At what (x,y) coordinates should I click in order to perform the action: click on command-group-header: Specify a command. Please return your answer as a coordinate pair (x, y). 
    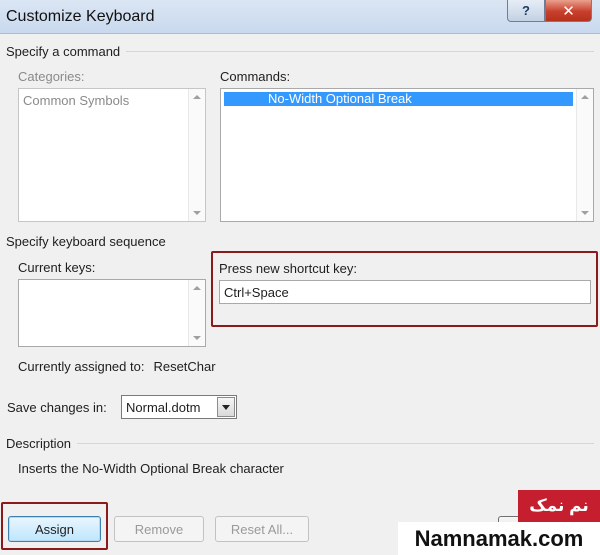
    Looking at the image, I should click on (300, 51).